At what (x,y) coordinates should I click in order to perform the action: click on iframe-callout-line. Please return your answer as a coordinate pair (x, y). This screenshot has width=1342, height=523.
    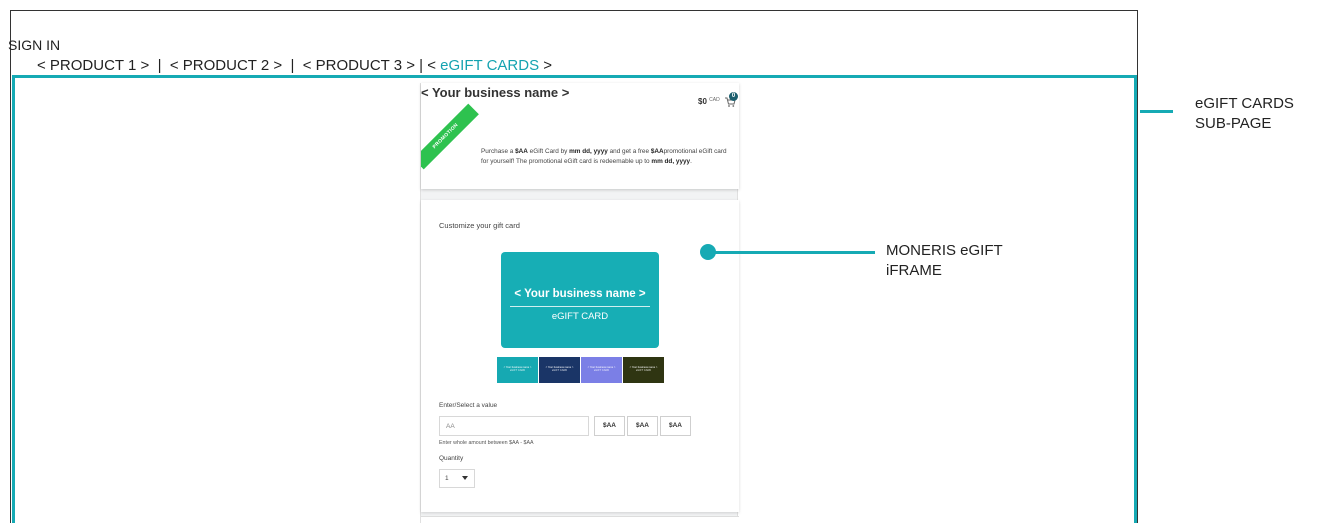
    Looking at the image, I should click on (793, 252).